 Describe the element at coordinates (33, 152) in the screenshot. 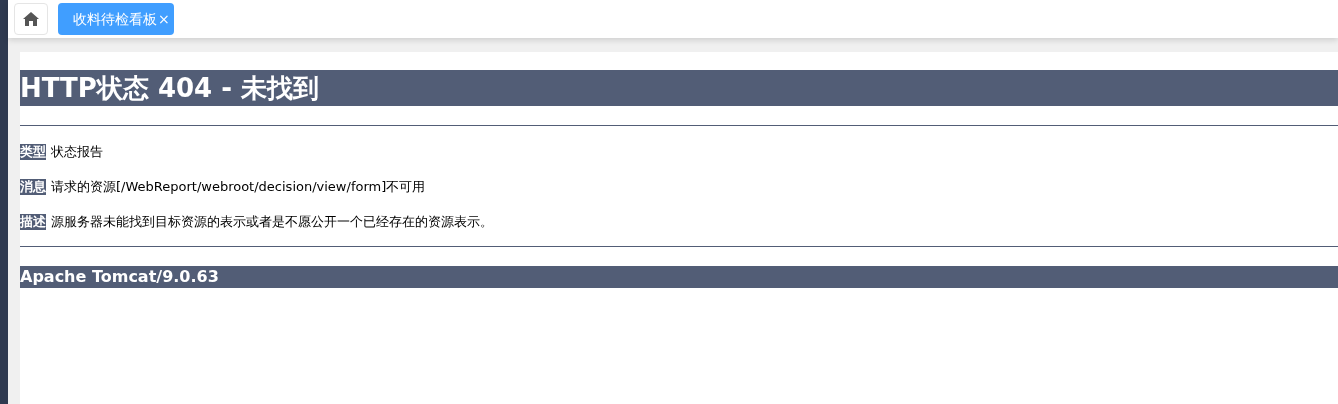

I see `field-label: 类型` at that location.